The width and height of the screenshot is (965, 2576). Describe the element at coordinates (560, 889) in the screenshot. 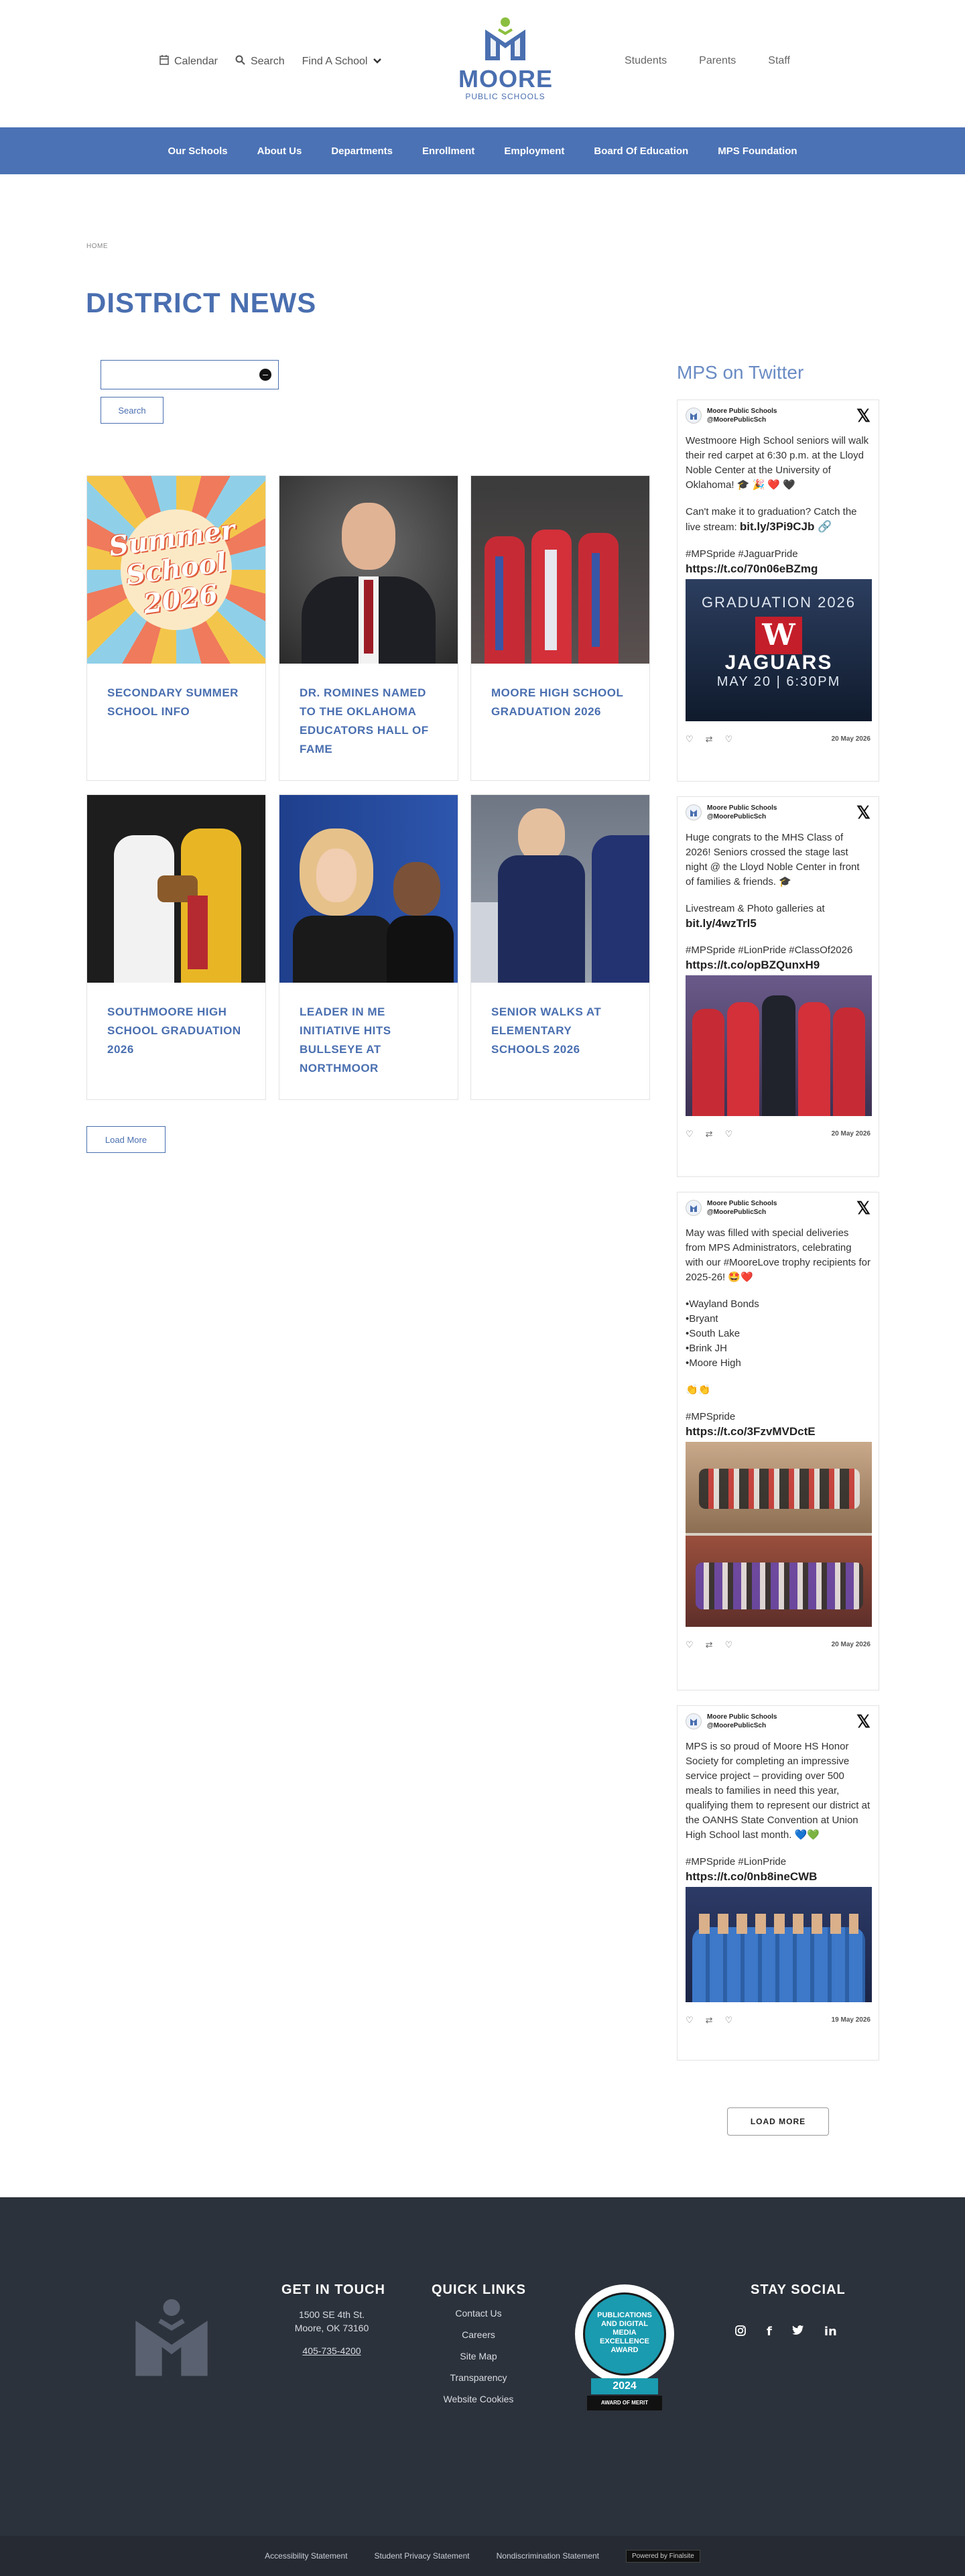

I see `news-card-image` at that location.